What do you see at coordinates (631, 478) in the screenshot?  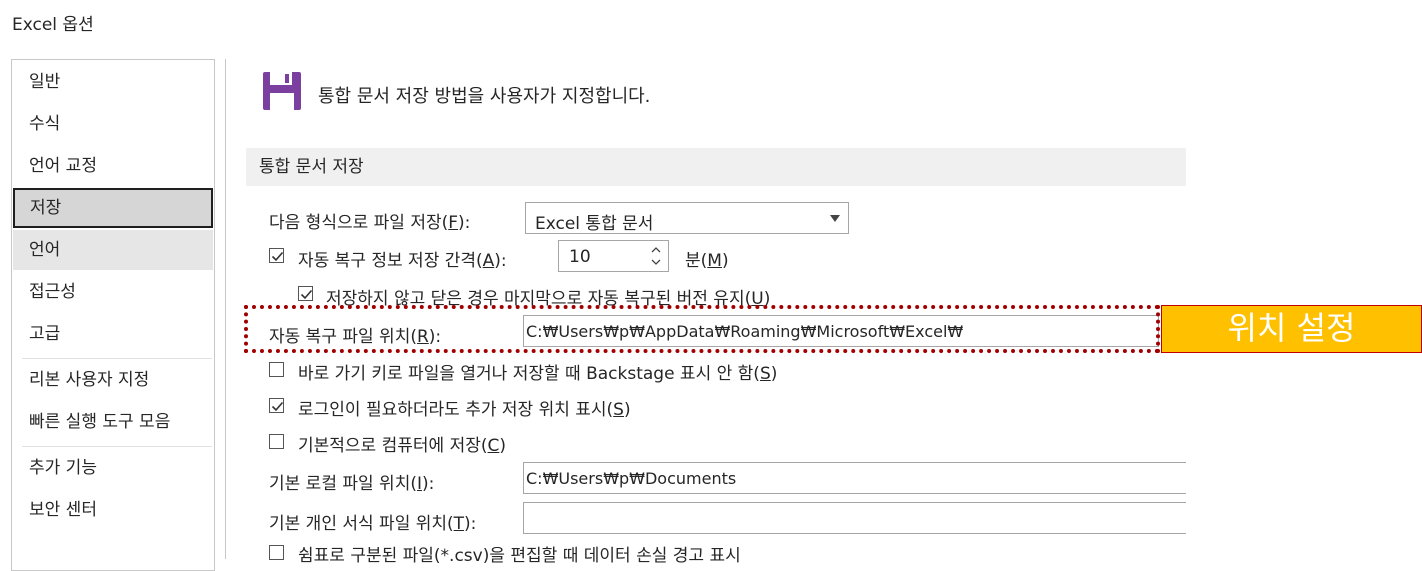 I see `default-local-location-value: C:₩Users₩p₩Documents` at bounding box center [631, 478].